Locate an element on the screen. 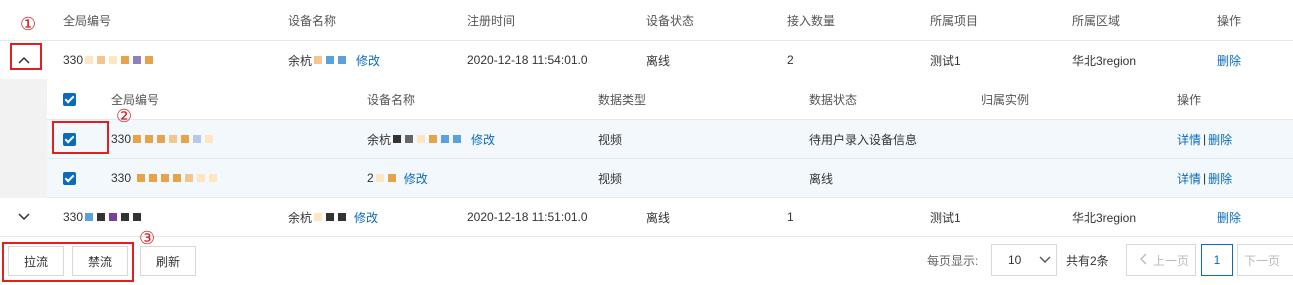 This screenshot has width=1293, height=285. row-checkbox is located at coordinates (69, 178).